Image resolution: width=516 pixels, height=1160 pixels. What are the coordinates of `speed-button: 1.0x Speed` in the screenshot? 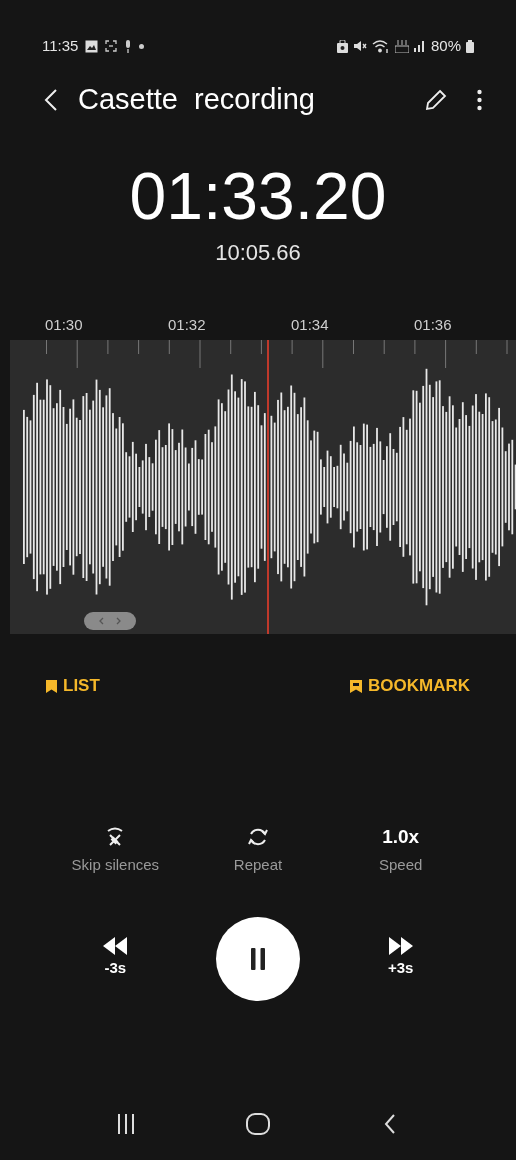 It's located at (400, 851).